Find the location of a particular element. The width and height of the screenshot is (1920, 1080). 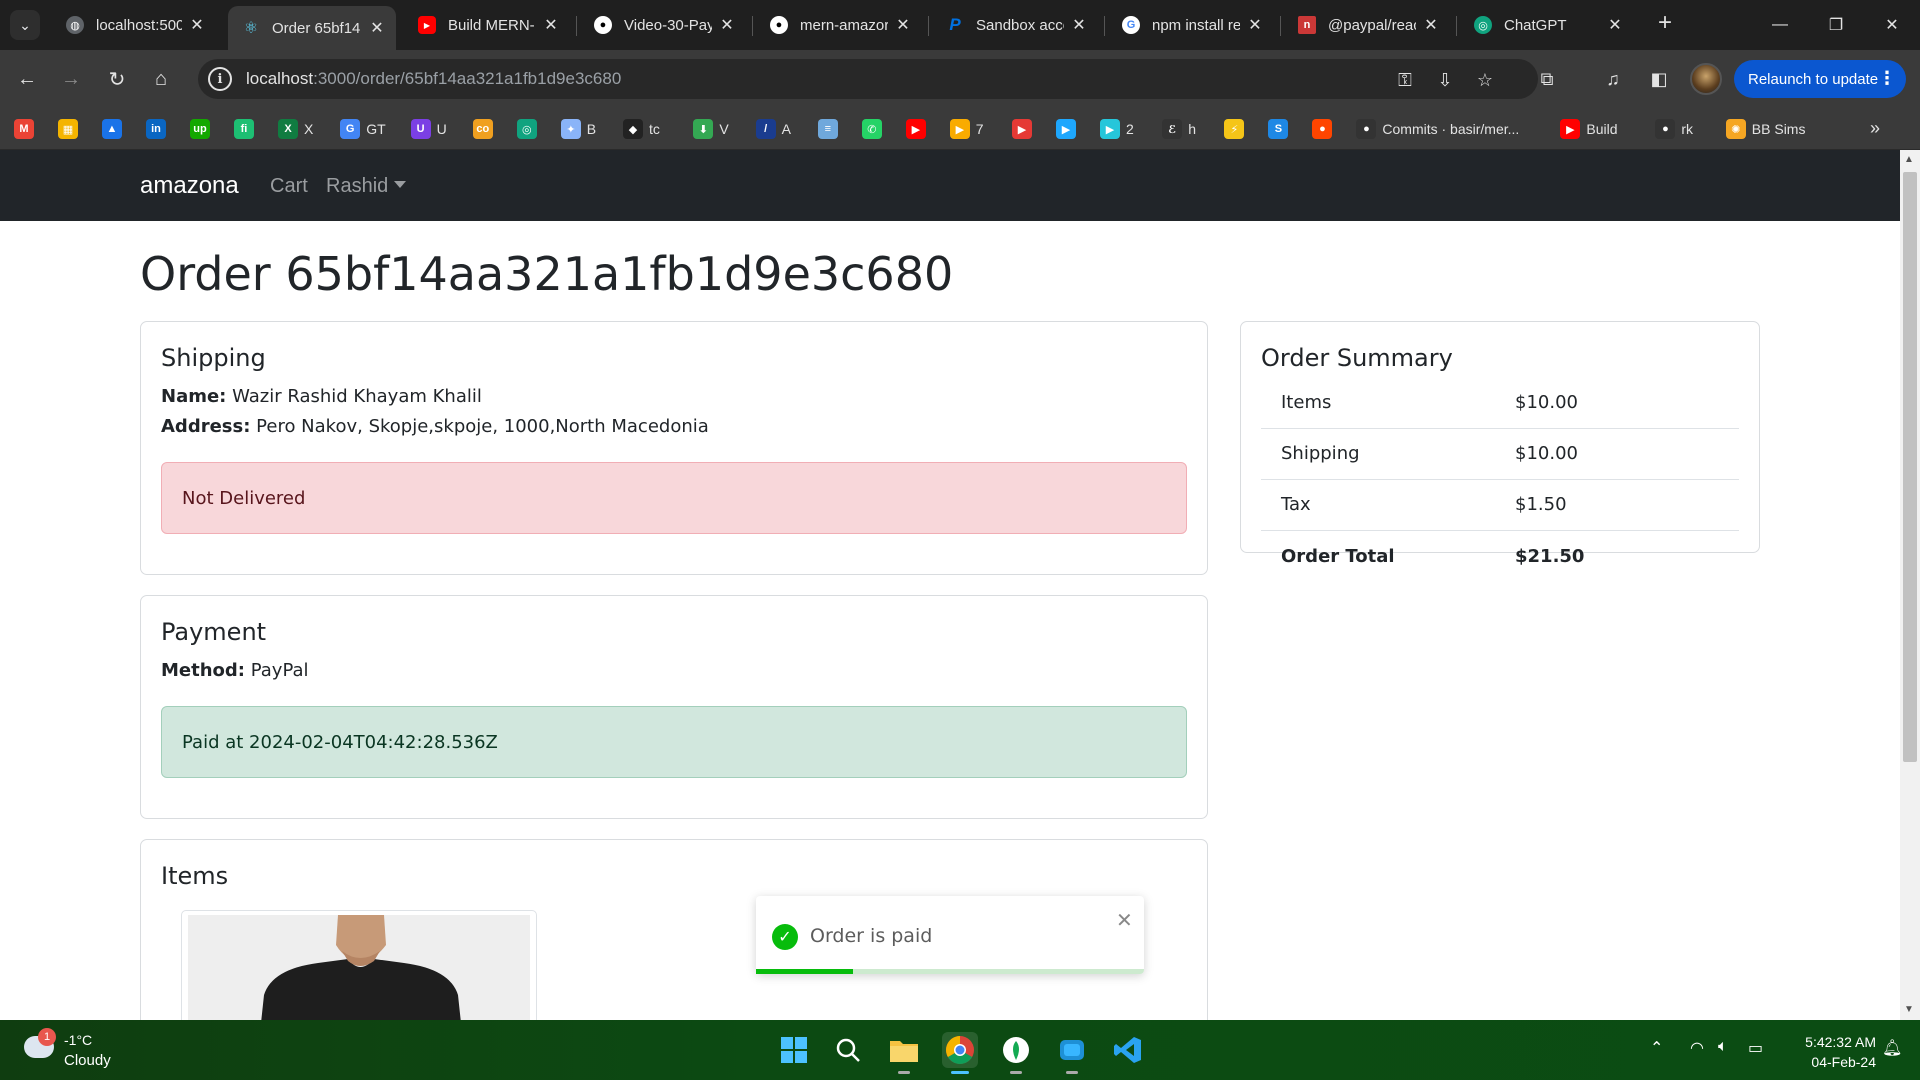

new-tab-plus-icon: + is located at coordinates (1665, 23).